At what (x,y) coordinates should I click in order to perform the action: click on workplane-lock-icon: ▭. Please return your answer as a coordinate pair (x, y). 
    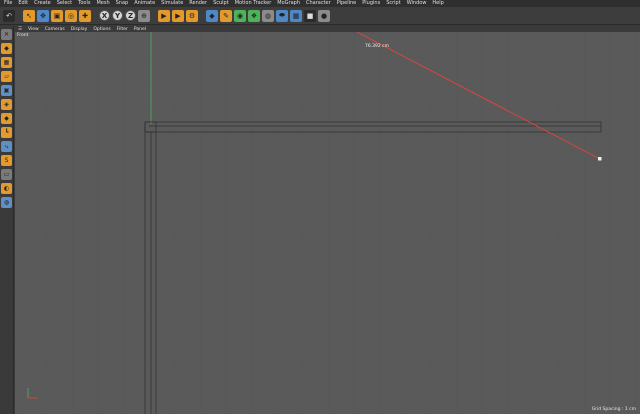
    Looking at the image, I should click on (6, 174).